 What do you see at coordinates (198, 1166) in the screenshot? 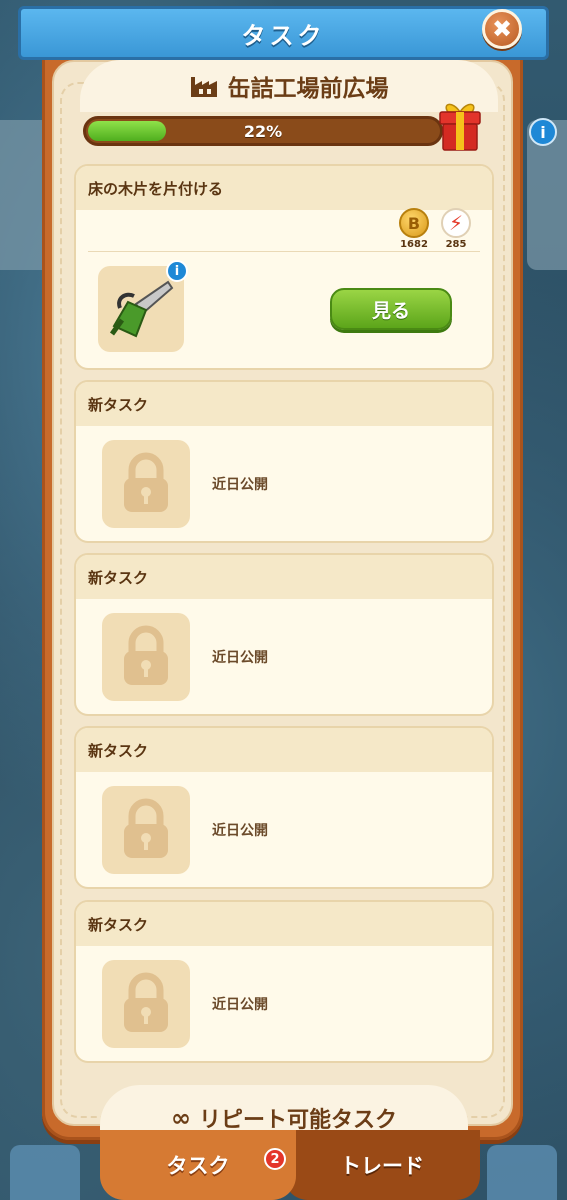
I see `tab-tasks-label: タスク` at bounding box center [198, 1166].